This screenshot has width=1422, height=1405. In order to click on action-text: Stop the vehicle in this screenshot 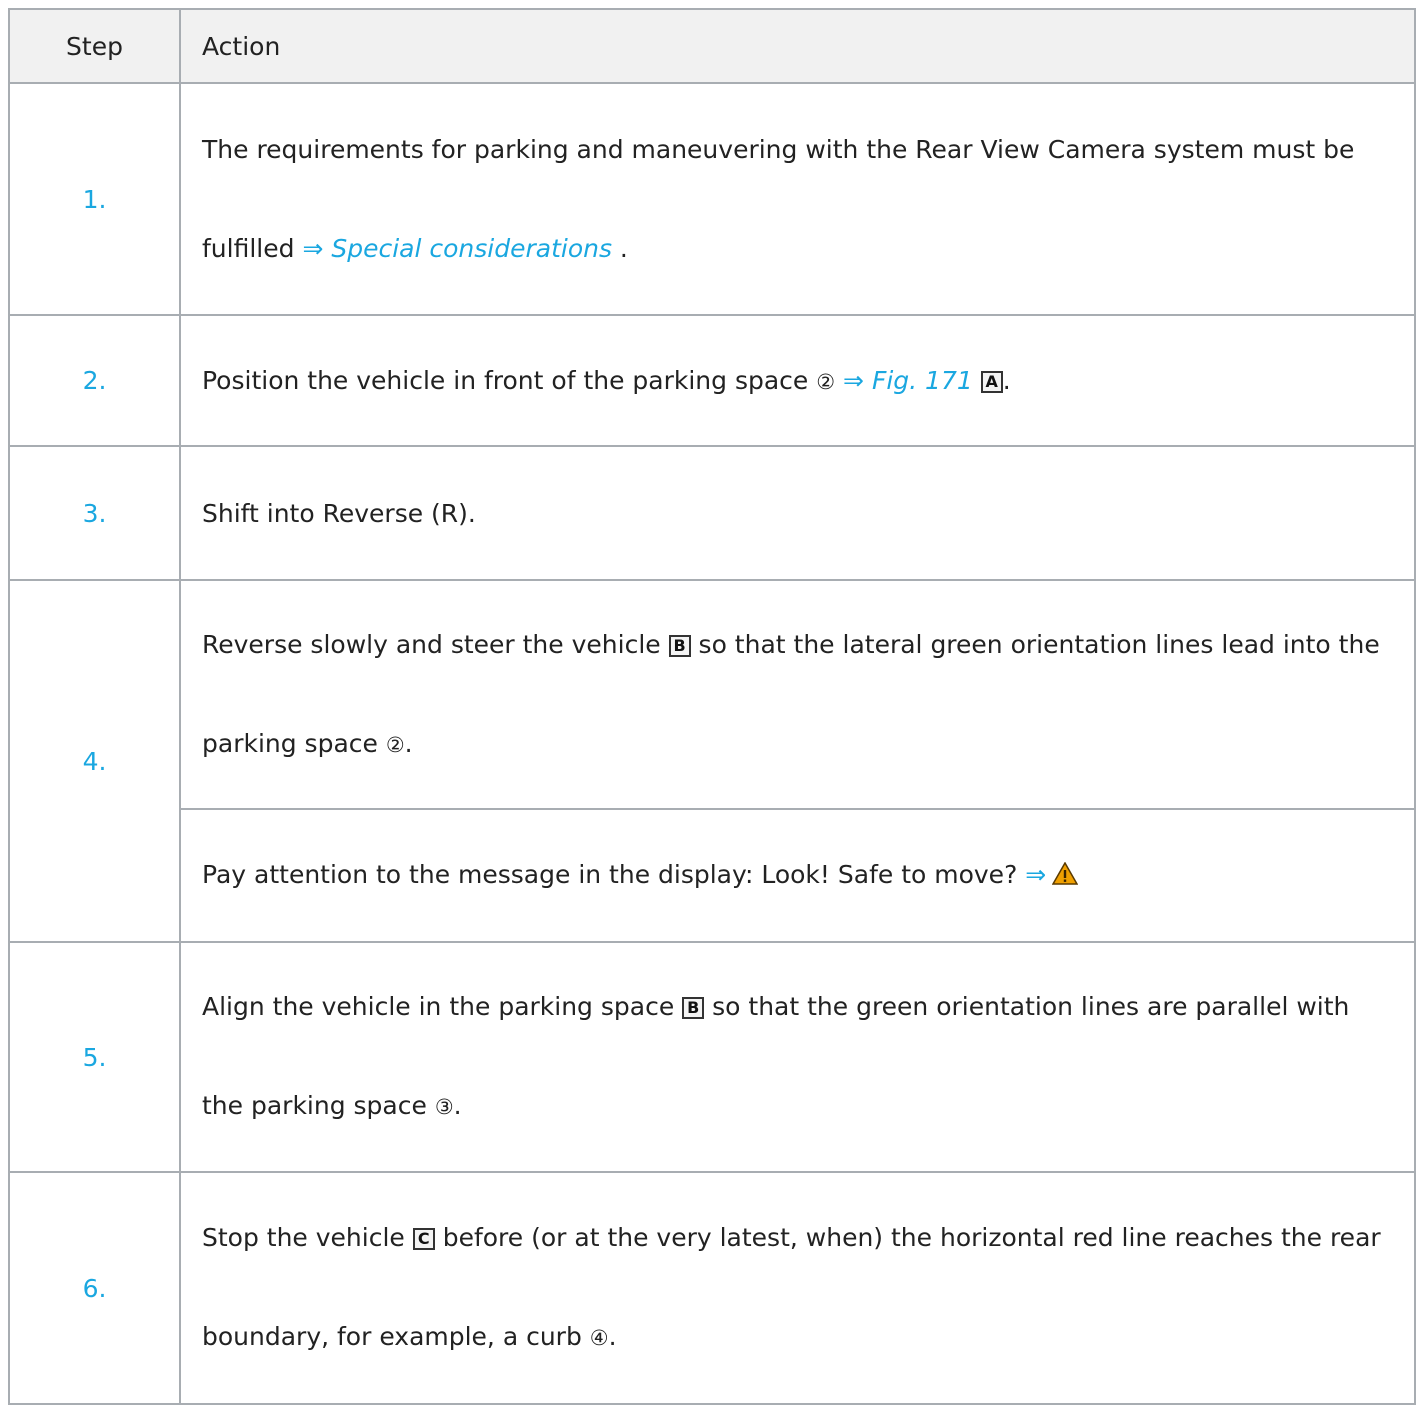, I will do `click(307, 1237)`.